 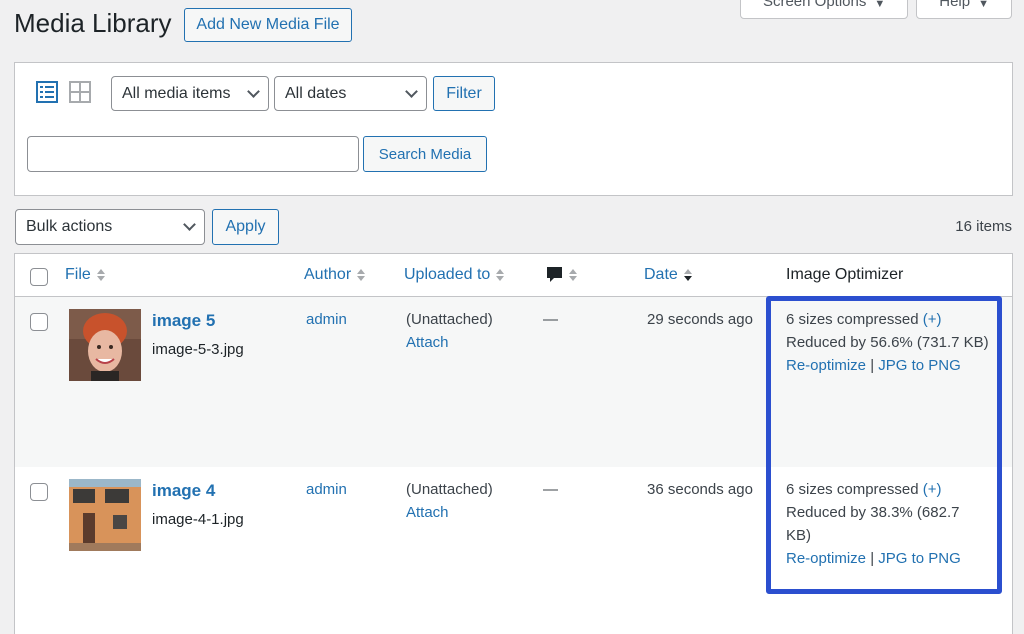 What do you see at coordinates (78, 274) in the screenshot?
I see `column-file-label: File` at bounding box center [78, 274].